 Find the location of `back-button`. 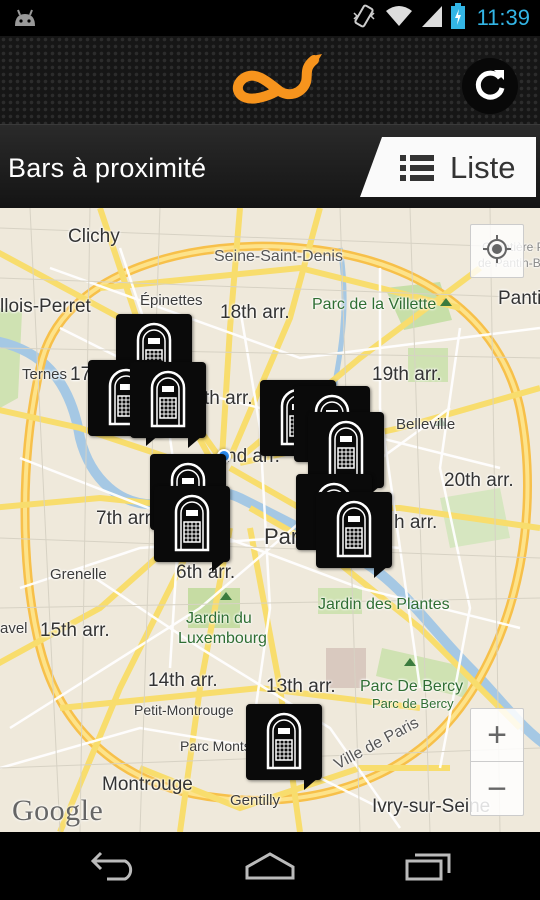

back-button is located at coordinates (112, 868).